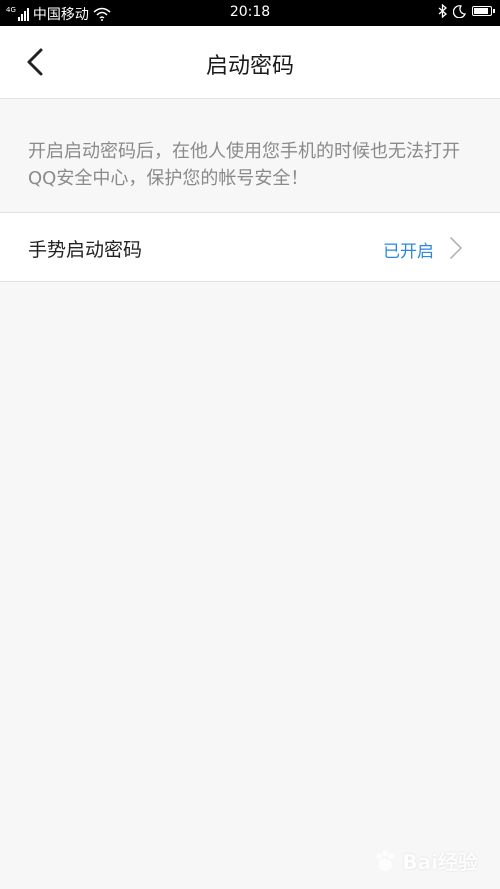 This screenshot has height=889, width=500. What do you see at coordinates (85, 250) in the screenshot?
I see `setting-label: 手势启动密码` at bounding box center [85, 250].